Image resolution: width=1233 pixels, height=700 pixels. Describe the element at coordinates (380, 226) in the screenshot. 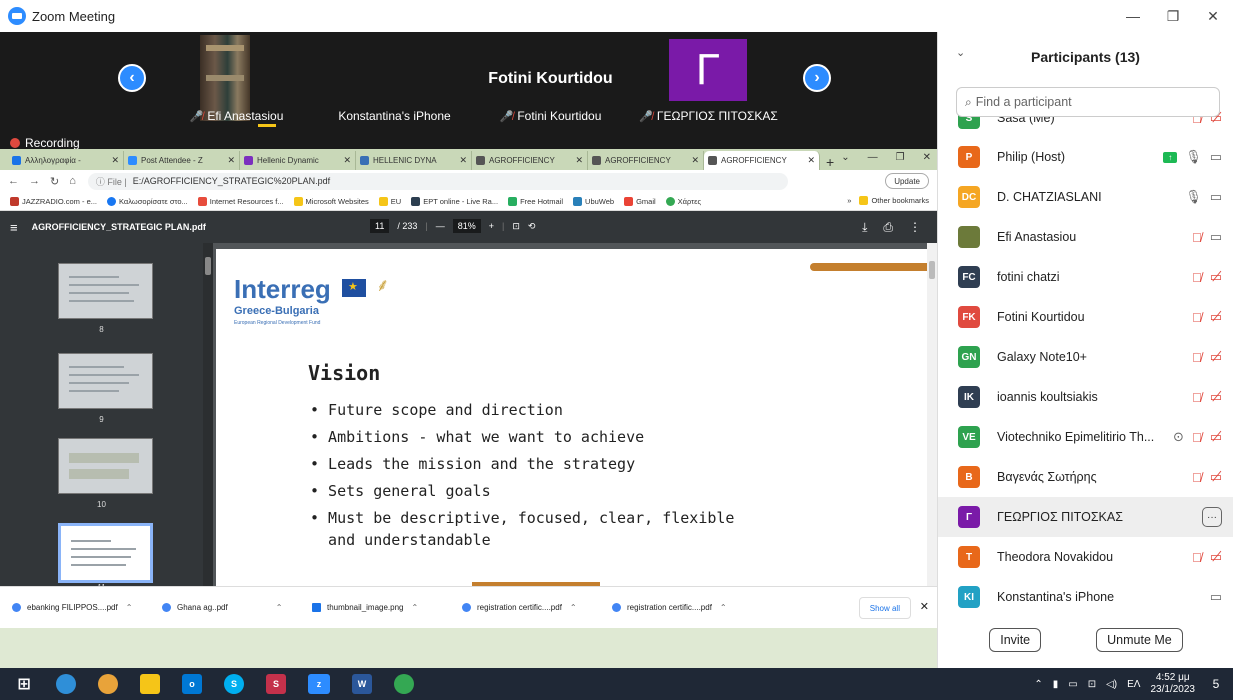

I see `page-input: 11` at that location.